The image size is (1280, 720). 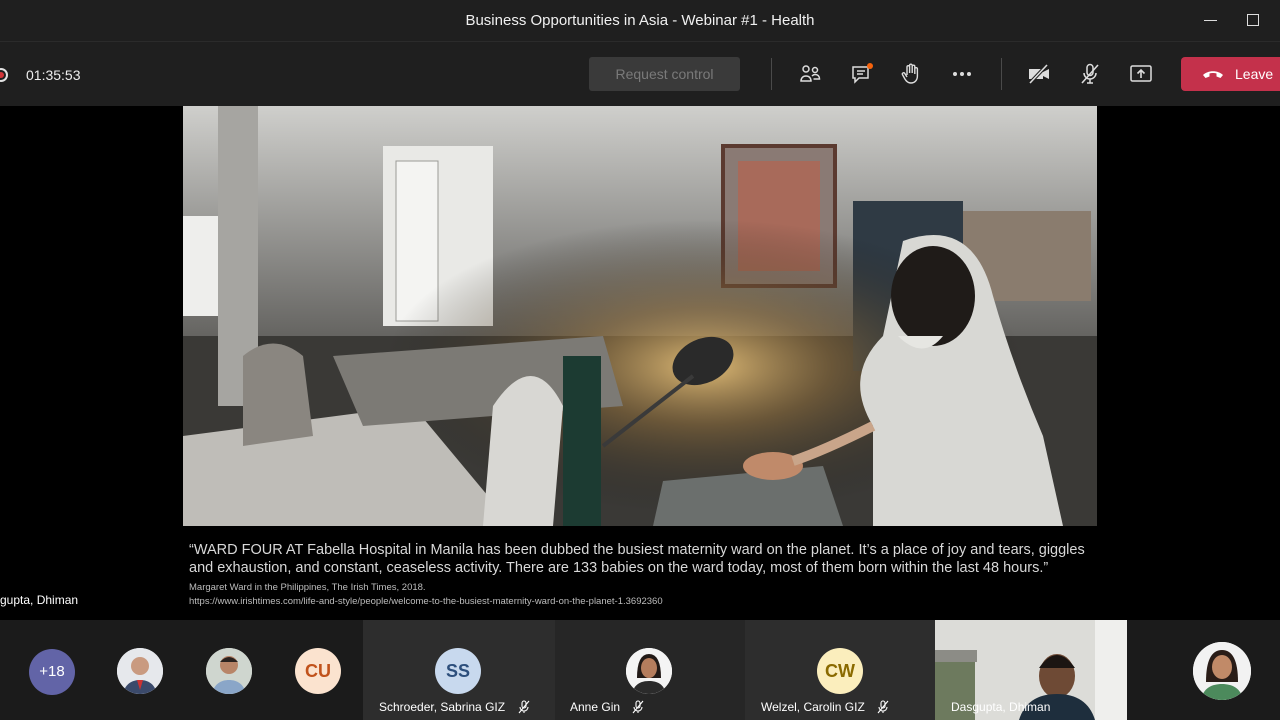 What do you see at coordinates (862, 74) in the screenshot?
I see `chat-icon` at bounding box center [862, 74].